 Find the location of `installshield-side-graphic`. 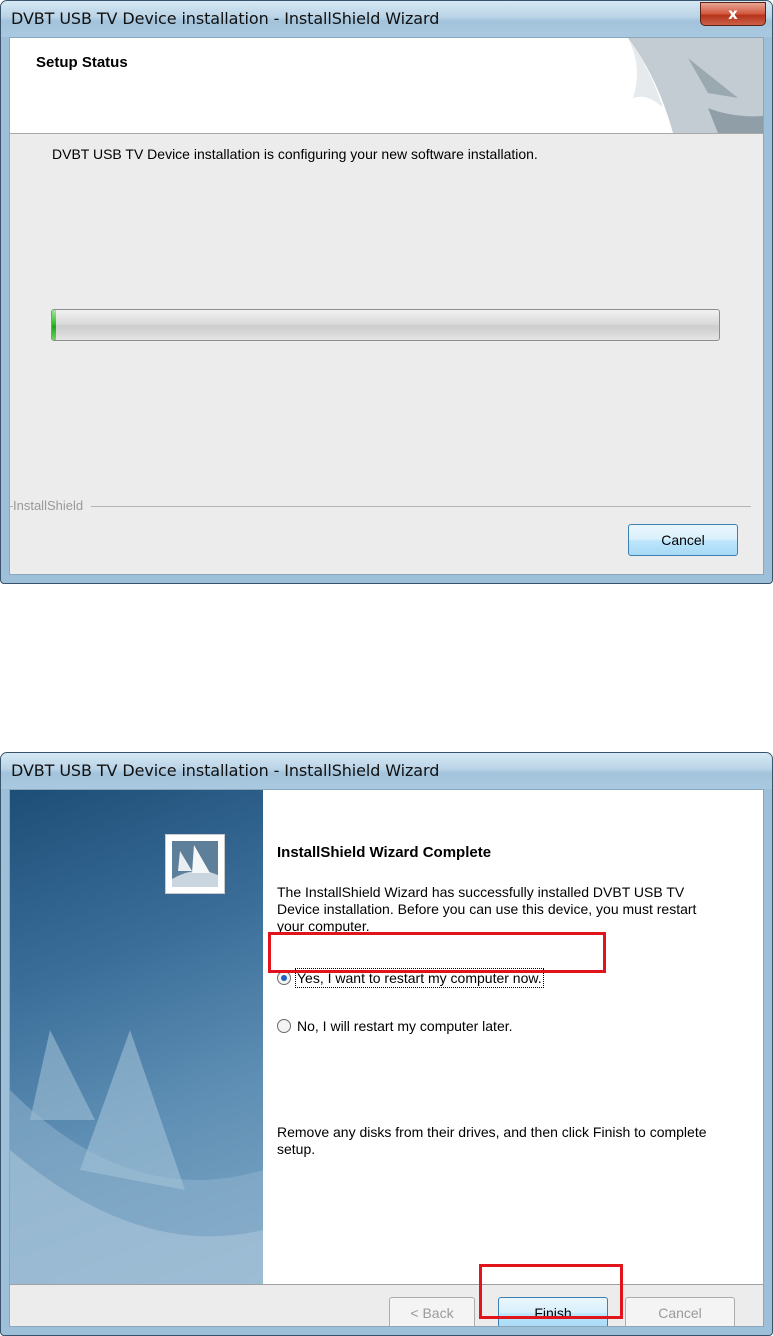

installshield-side-graphic is located at coordinates (136, 1157).